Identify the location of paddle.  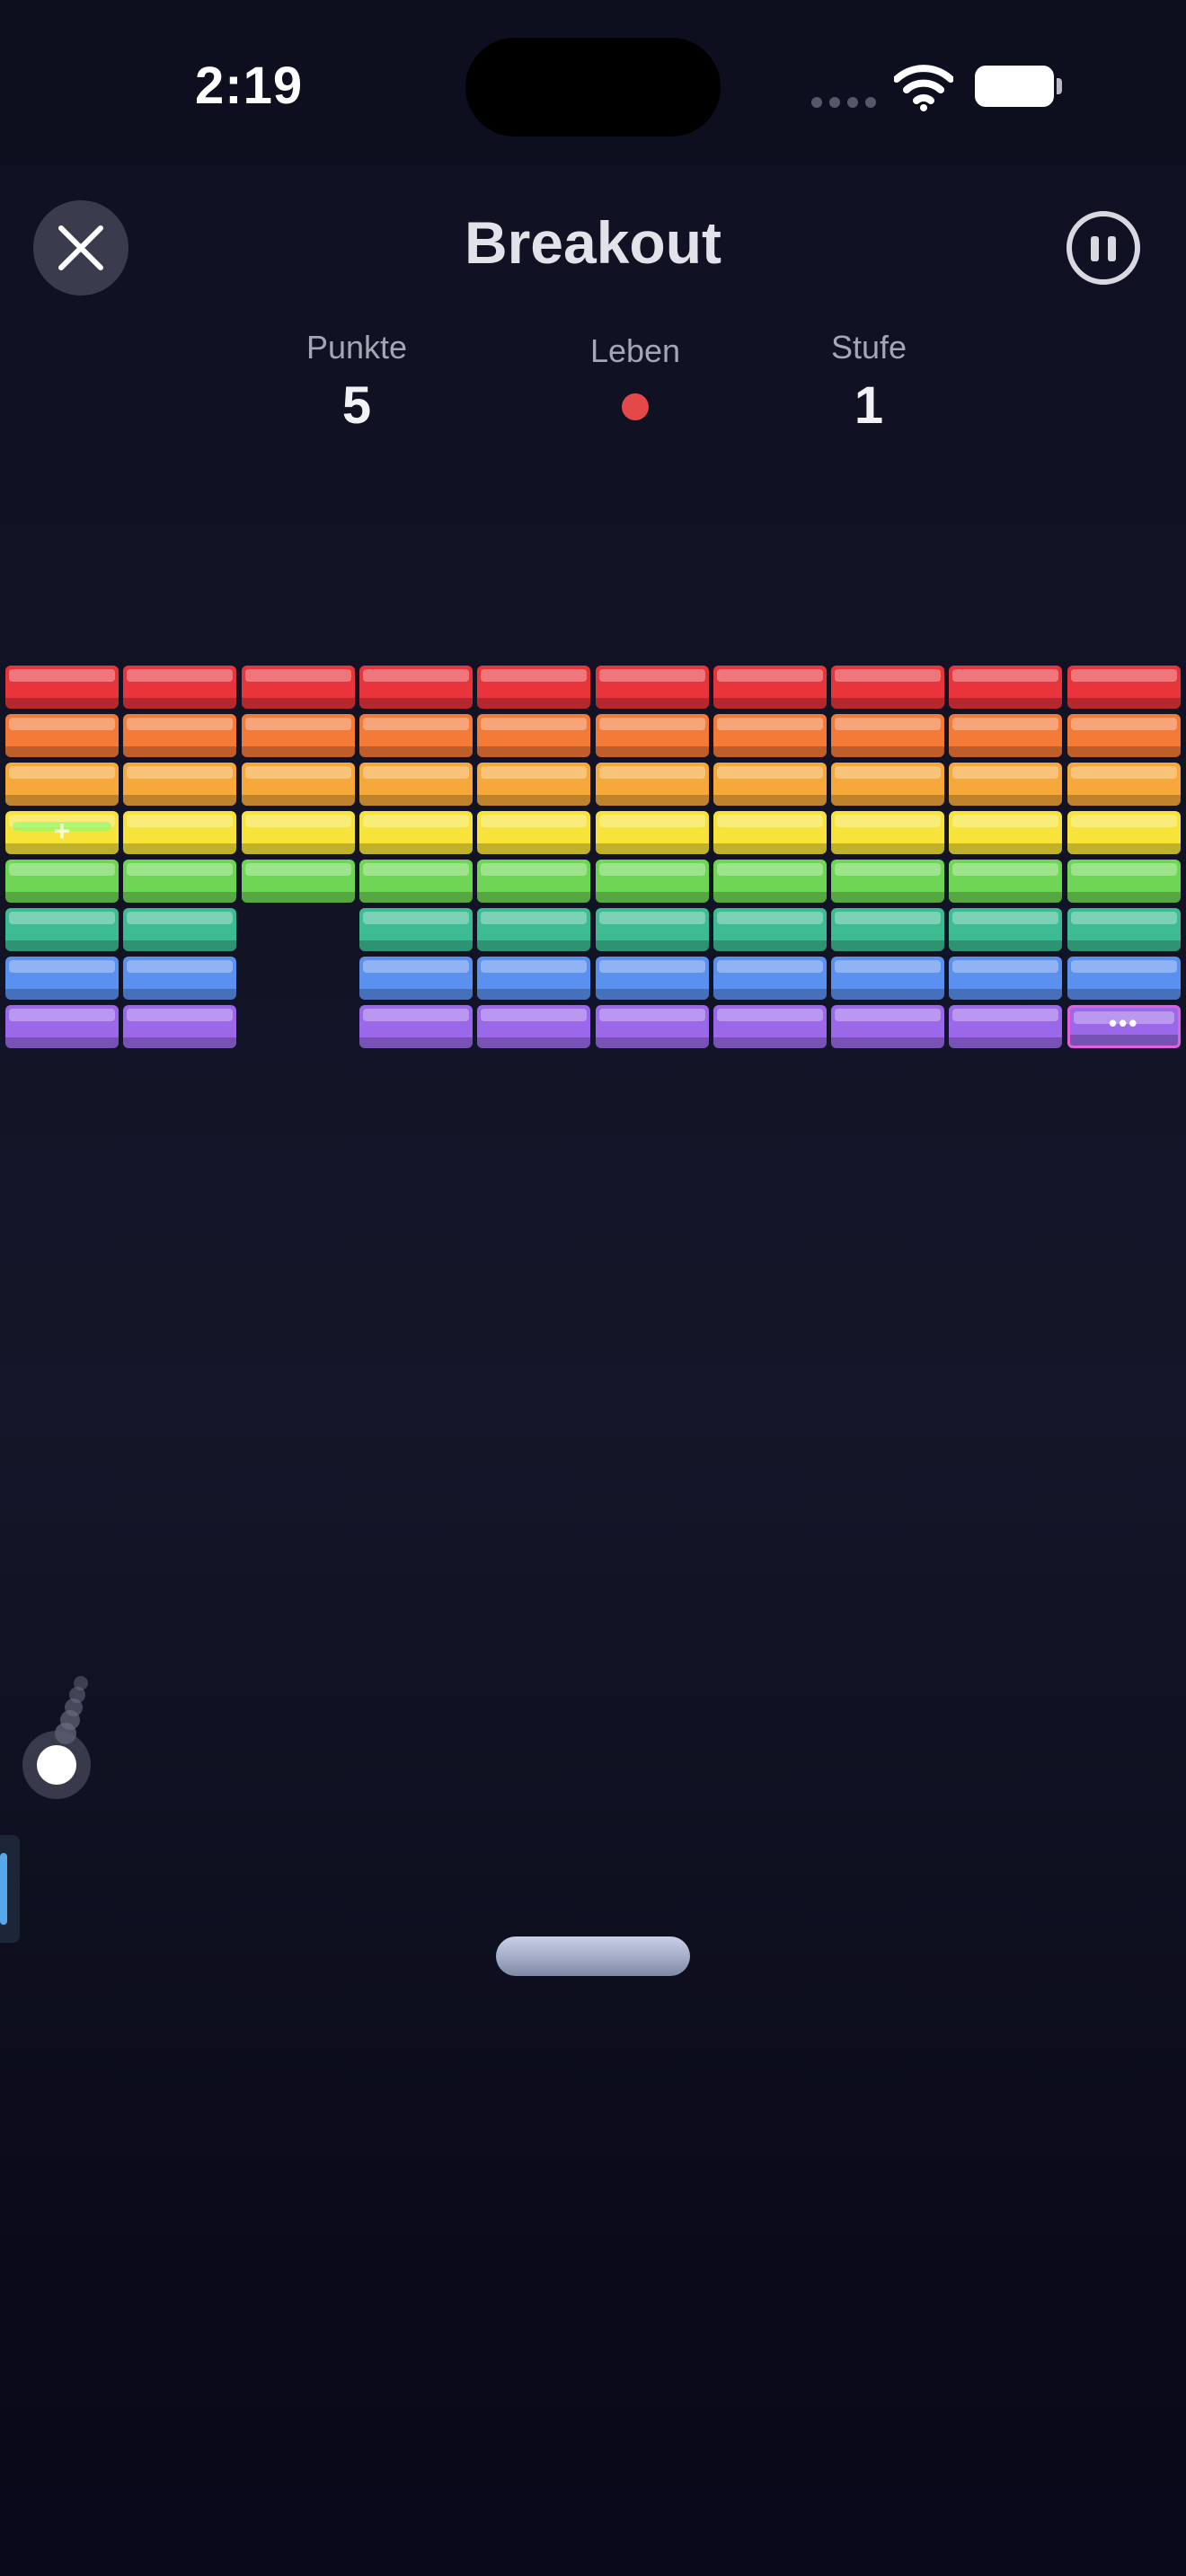
(593, 1956).